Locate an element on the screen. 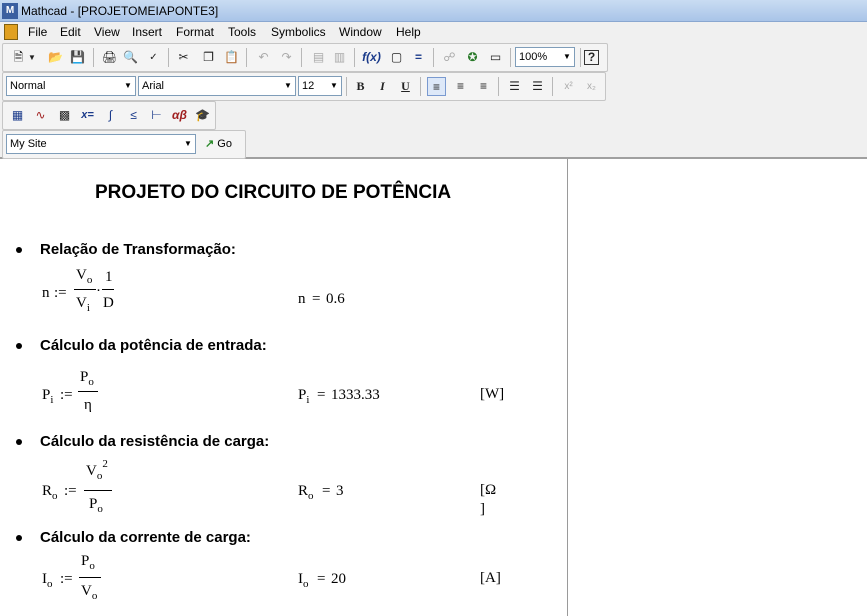 The height and width of the screenshot is (616, 867). math-toolbar: ▦ ∿ ▩ x= ∫ ≤ ⊢ αβ 🎓 is located at coordinates (433, 115).